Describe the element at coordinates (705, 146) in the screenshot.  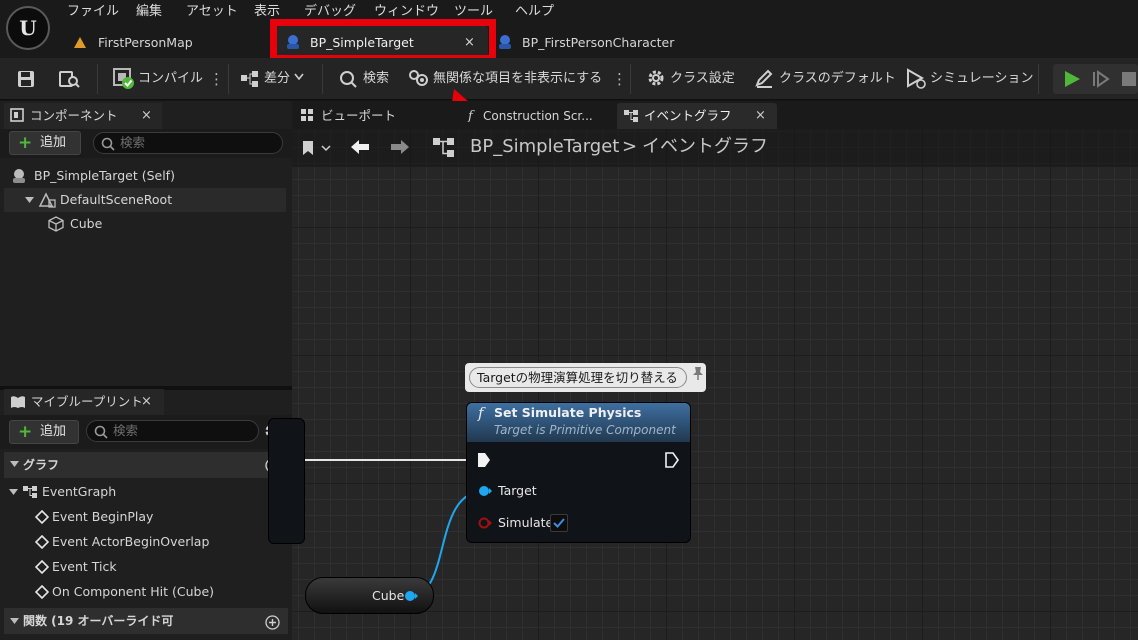
I see `breadcrumb-graph: イベントグラフ` at that location.